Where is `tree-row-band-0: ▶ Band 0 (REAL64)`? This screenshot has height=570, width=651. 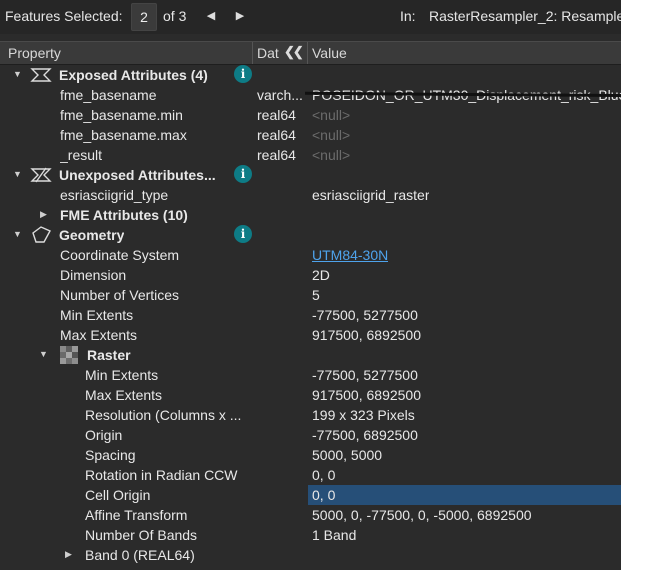 tree-row-band-0: ▶ Band 0 (REAL64) is located at coordinates (310, 555).